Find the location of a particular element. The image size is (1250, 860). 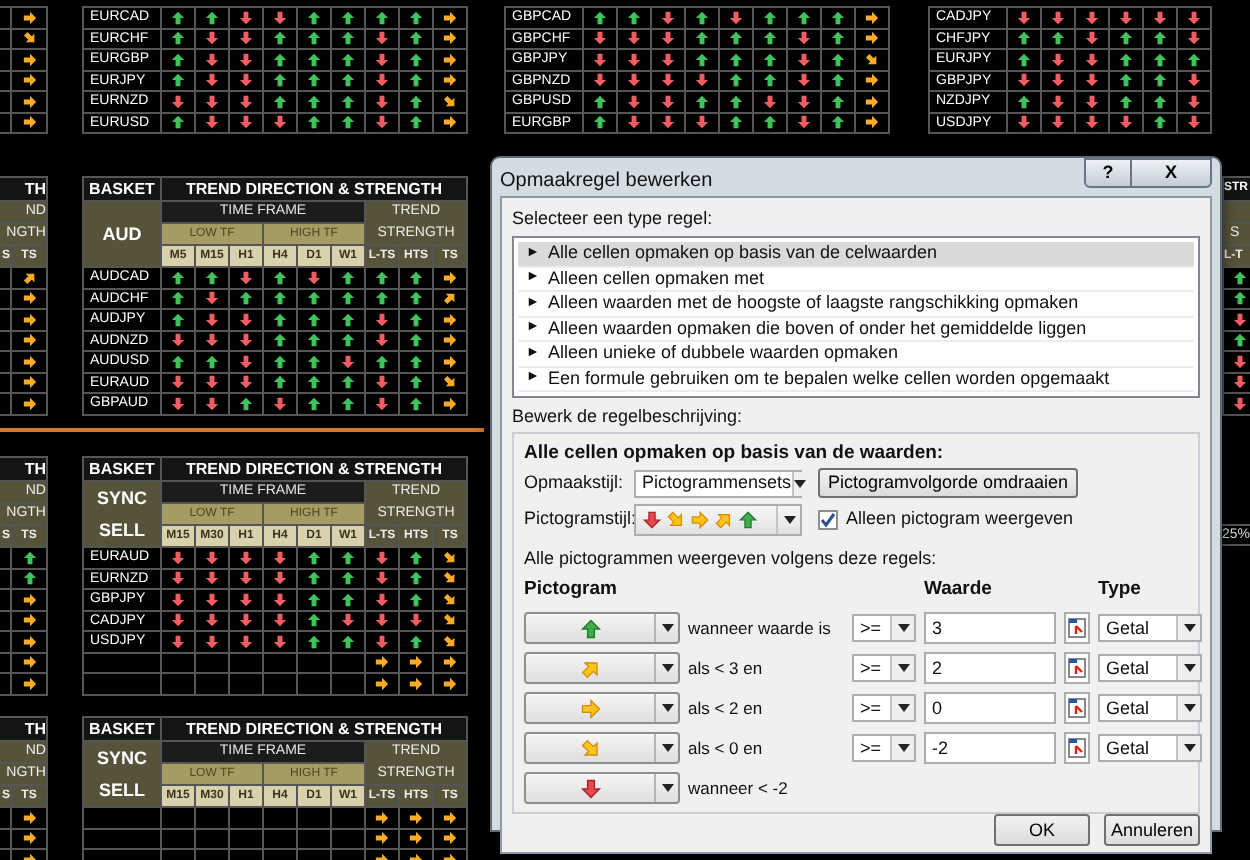

basket-name: SELL is located at coordinates (121, 530).